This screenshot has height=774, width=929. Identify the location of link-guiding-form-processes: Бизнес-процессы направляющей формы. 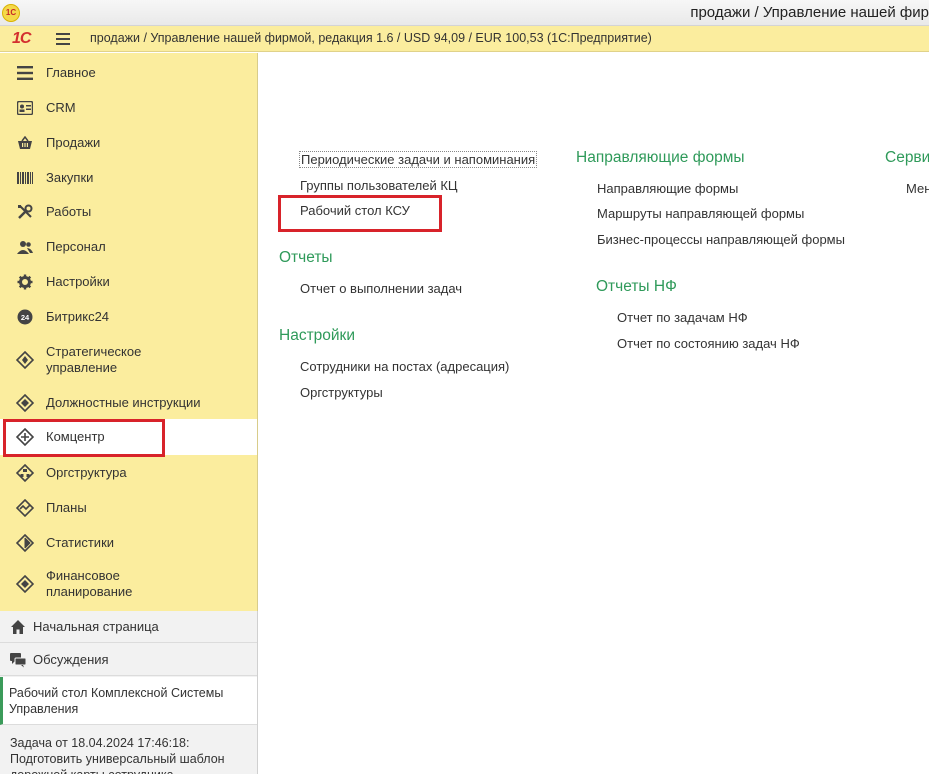
(721, 239).